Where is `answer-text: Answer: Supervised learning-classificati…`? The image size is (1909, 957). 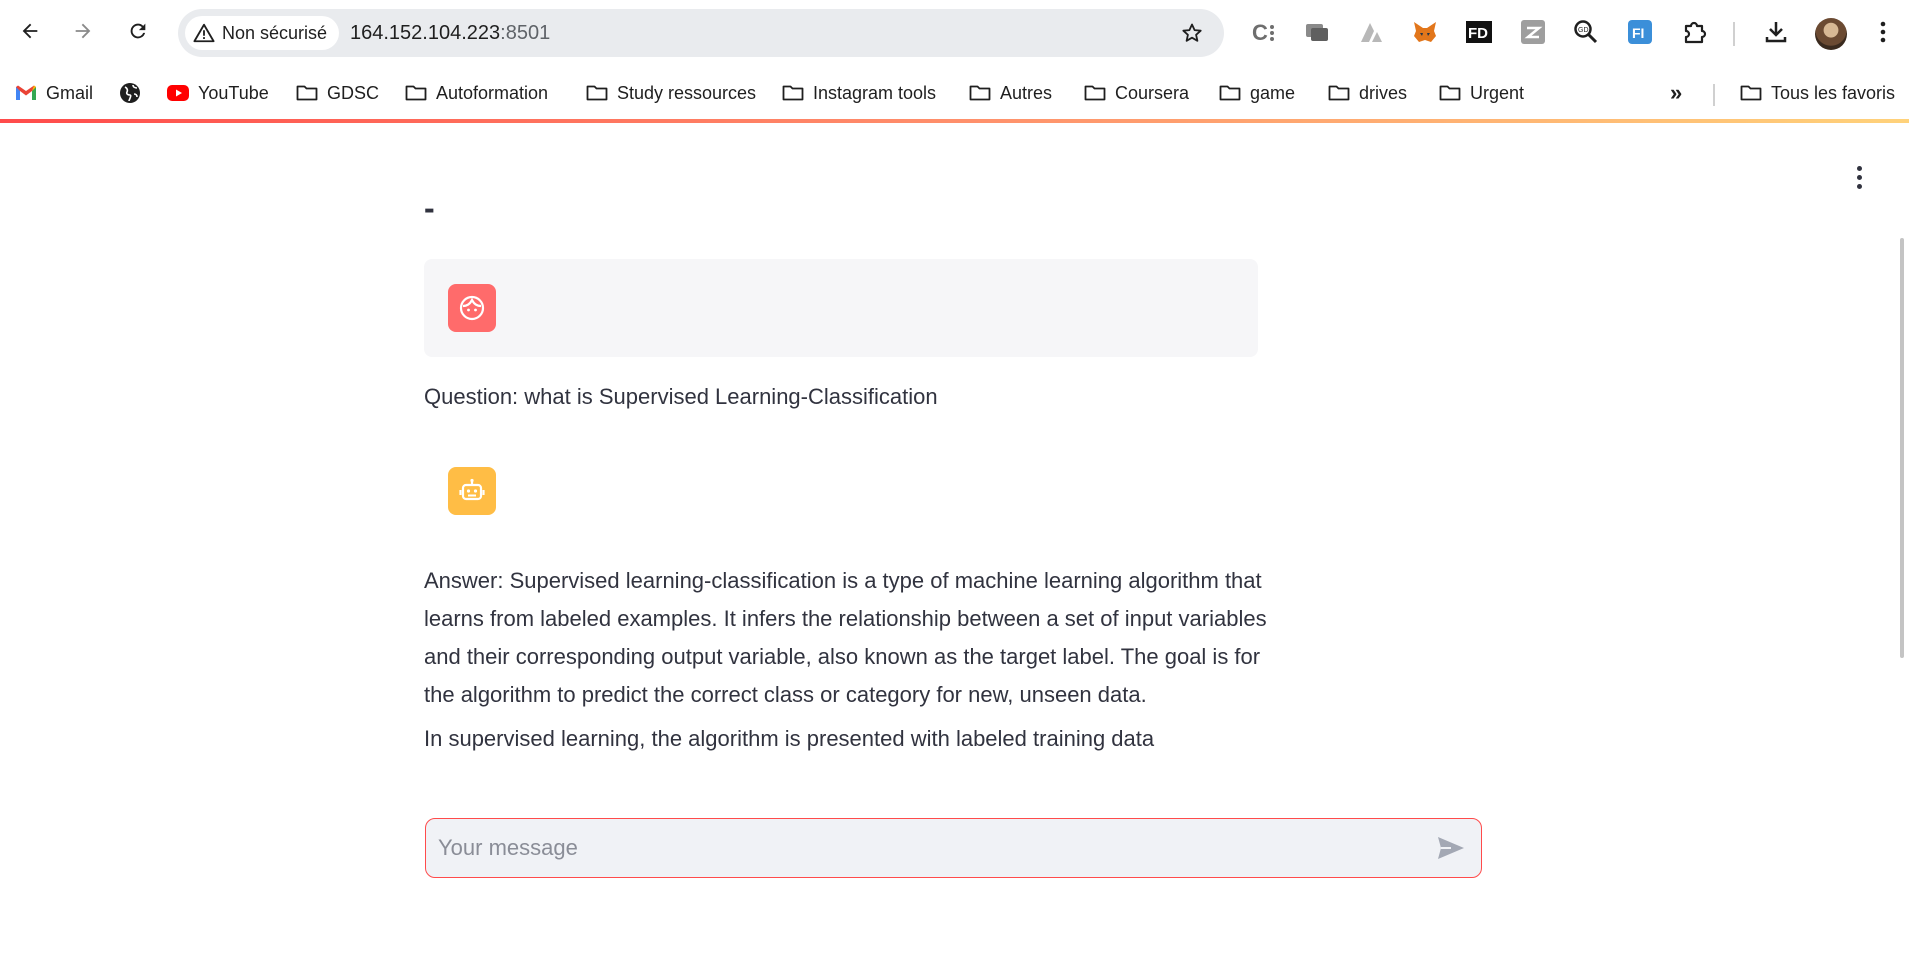 answer-text: Answer: Supervised learning-classificati… is located at coordinates (845, 637).